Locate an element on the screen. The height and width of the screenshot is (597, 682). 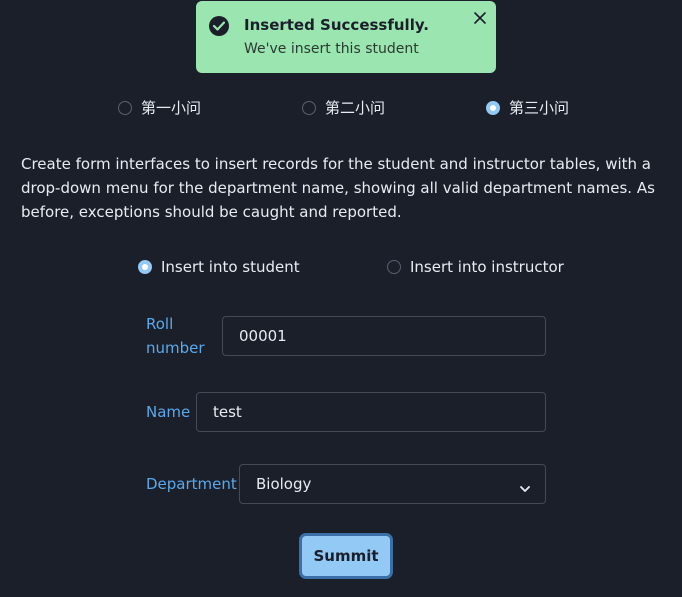
department-label: Department is located at coordinates (191, 484).